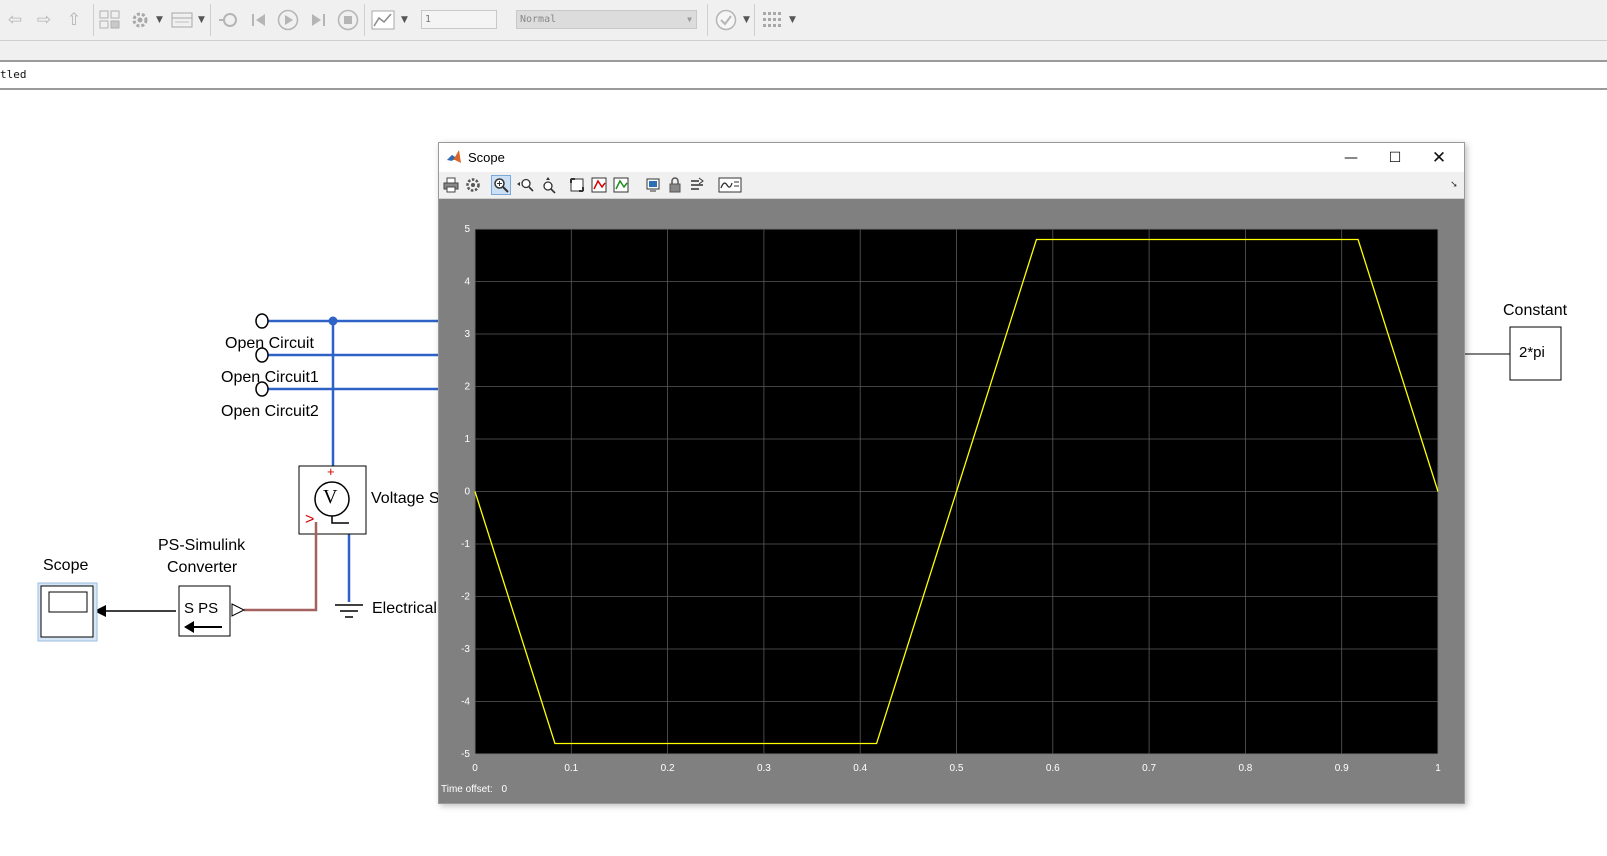 This screenshot has height=856, width=1607. Describe the element at coordinates (202, 545) in the screenshot. I see `ps-converter-label: PS-Simulink` at that location.